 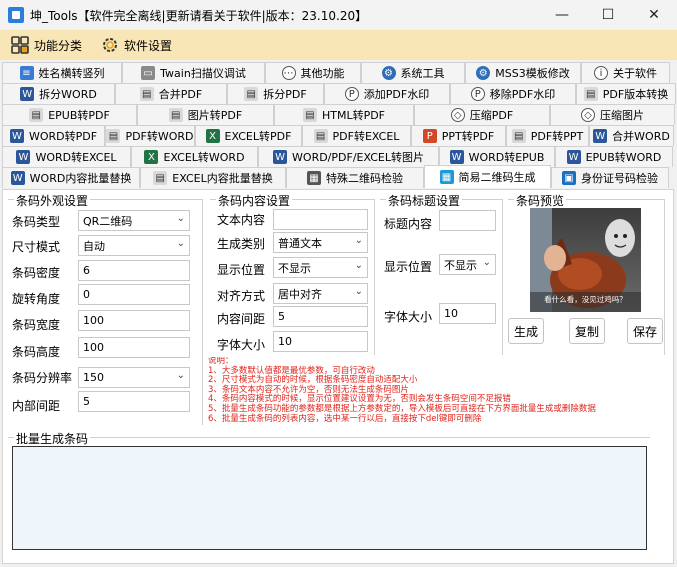 I want to click on tab-merge-pdf: ▤ 合并PDF, so click(x=171, y=93).